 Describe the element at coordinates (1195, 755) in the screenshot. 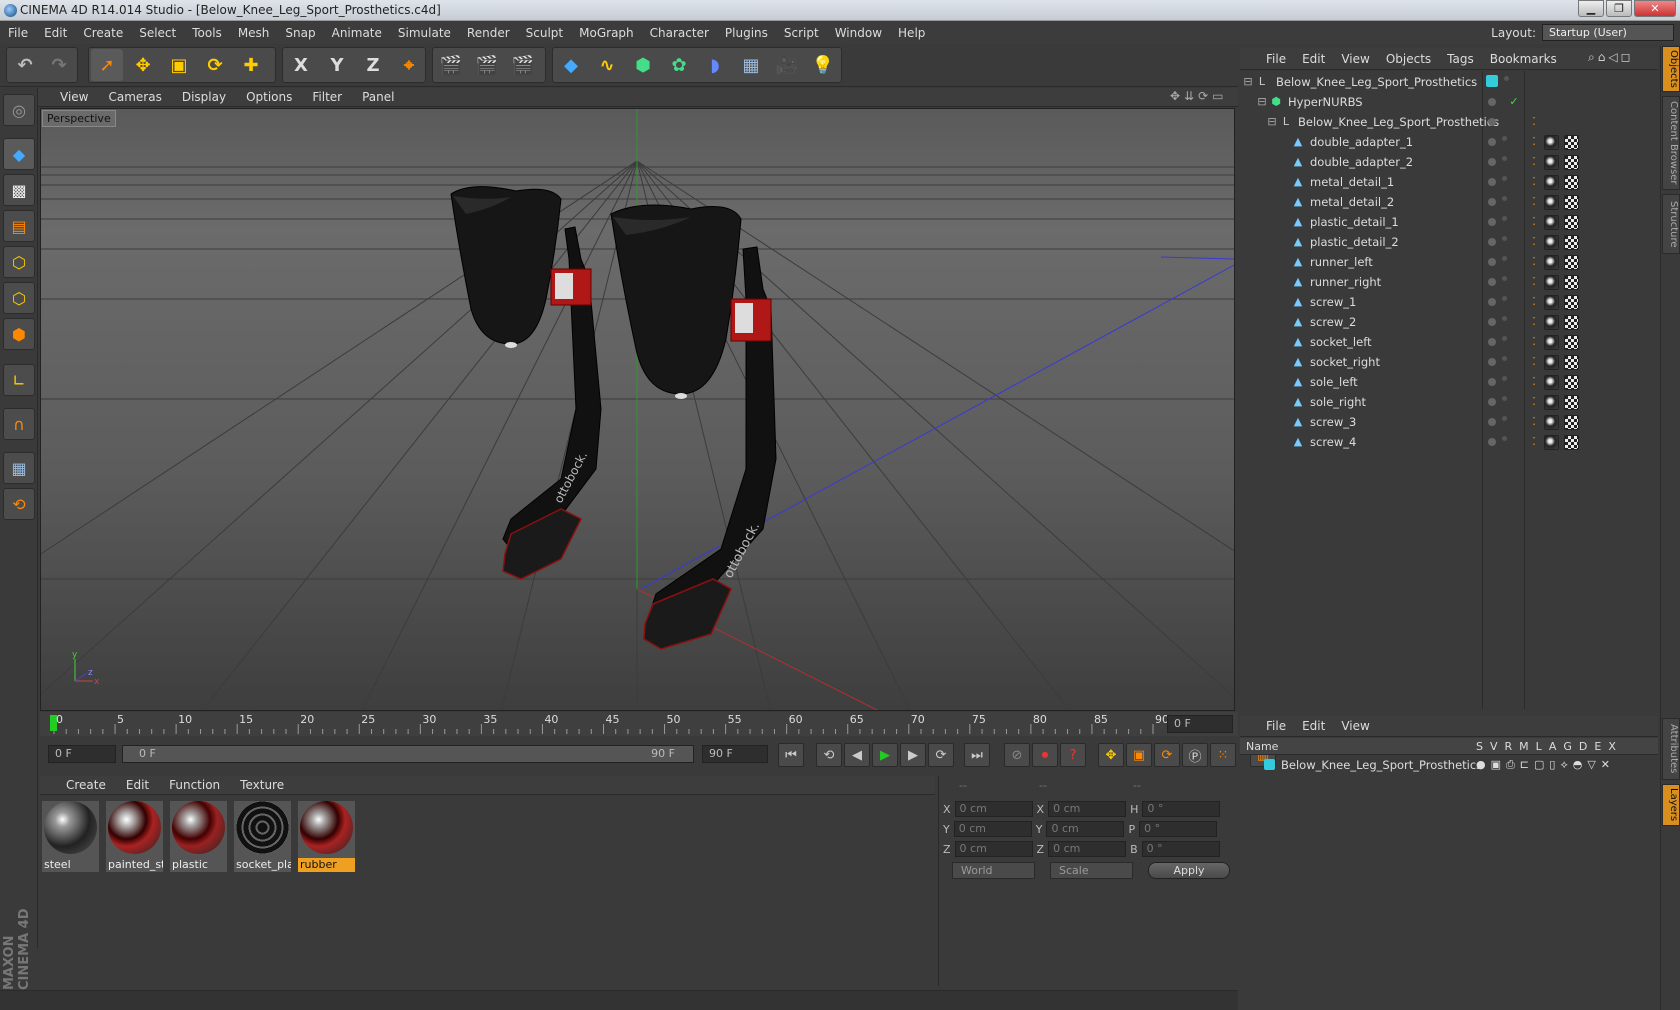

I see `key-parameter-icon: Ⓟ` at that location.